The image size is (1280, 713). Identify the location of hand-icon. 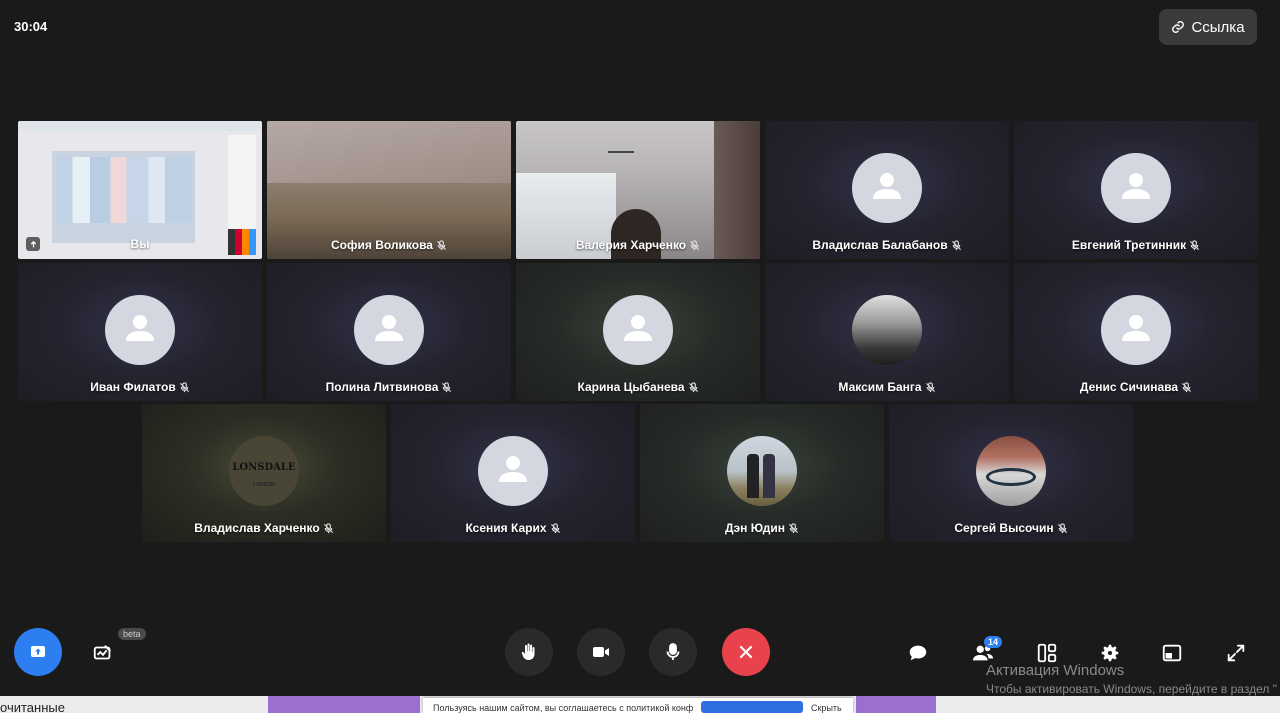
(528, 651).